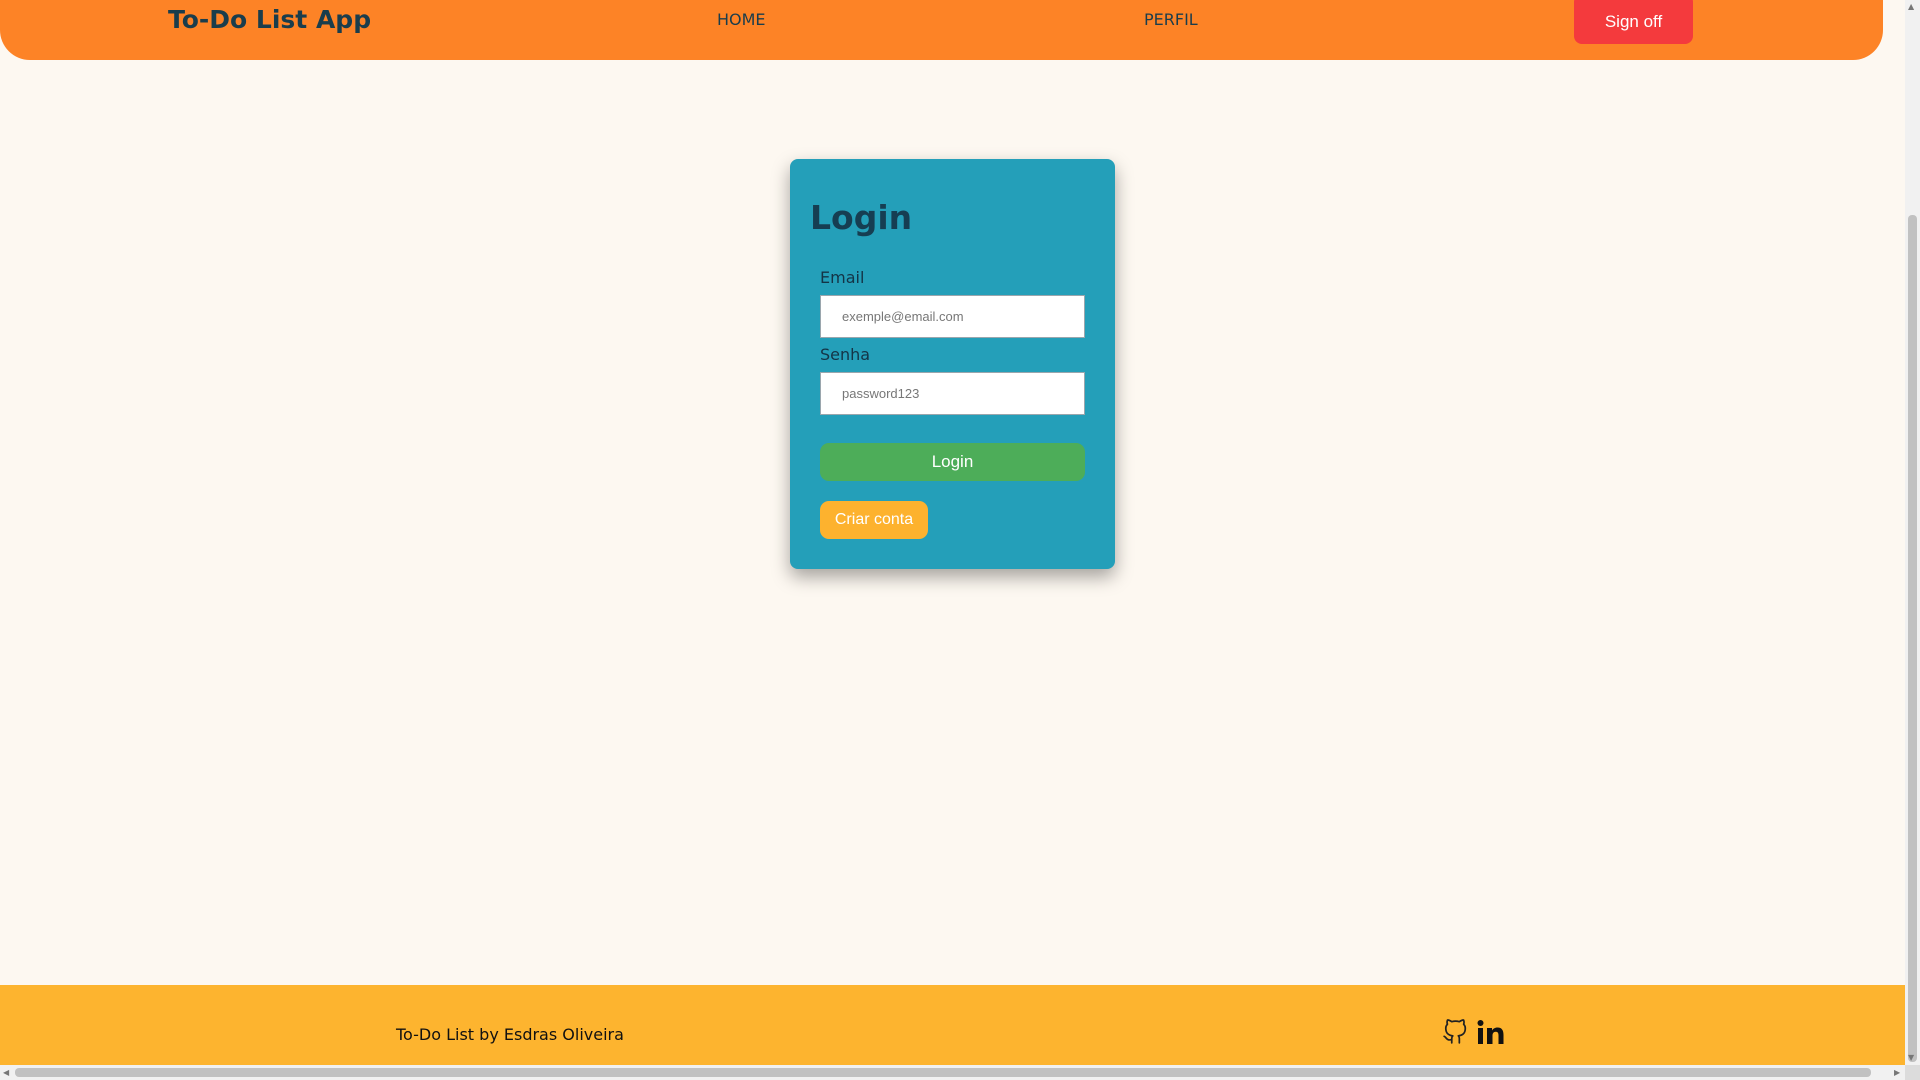 The height and width of the screenshot is (1080, 1920). I want to click on login-button: Login, so click(952, 462).